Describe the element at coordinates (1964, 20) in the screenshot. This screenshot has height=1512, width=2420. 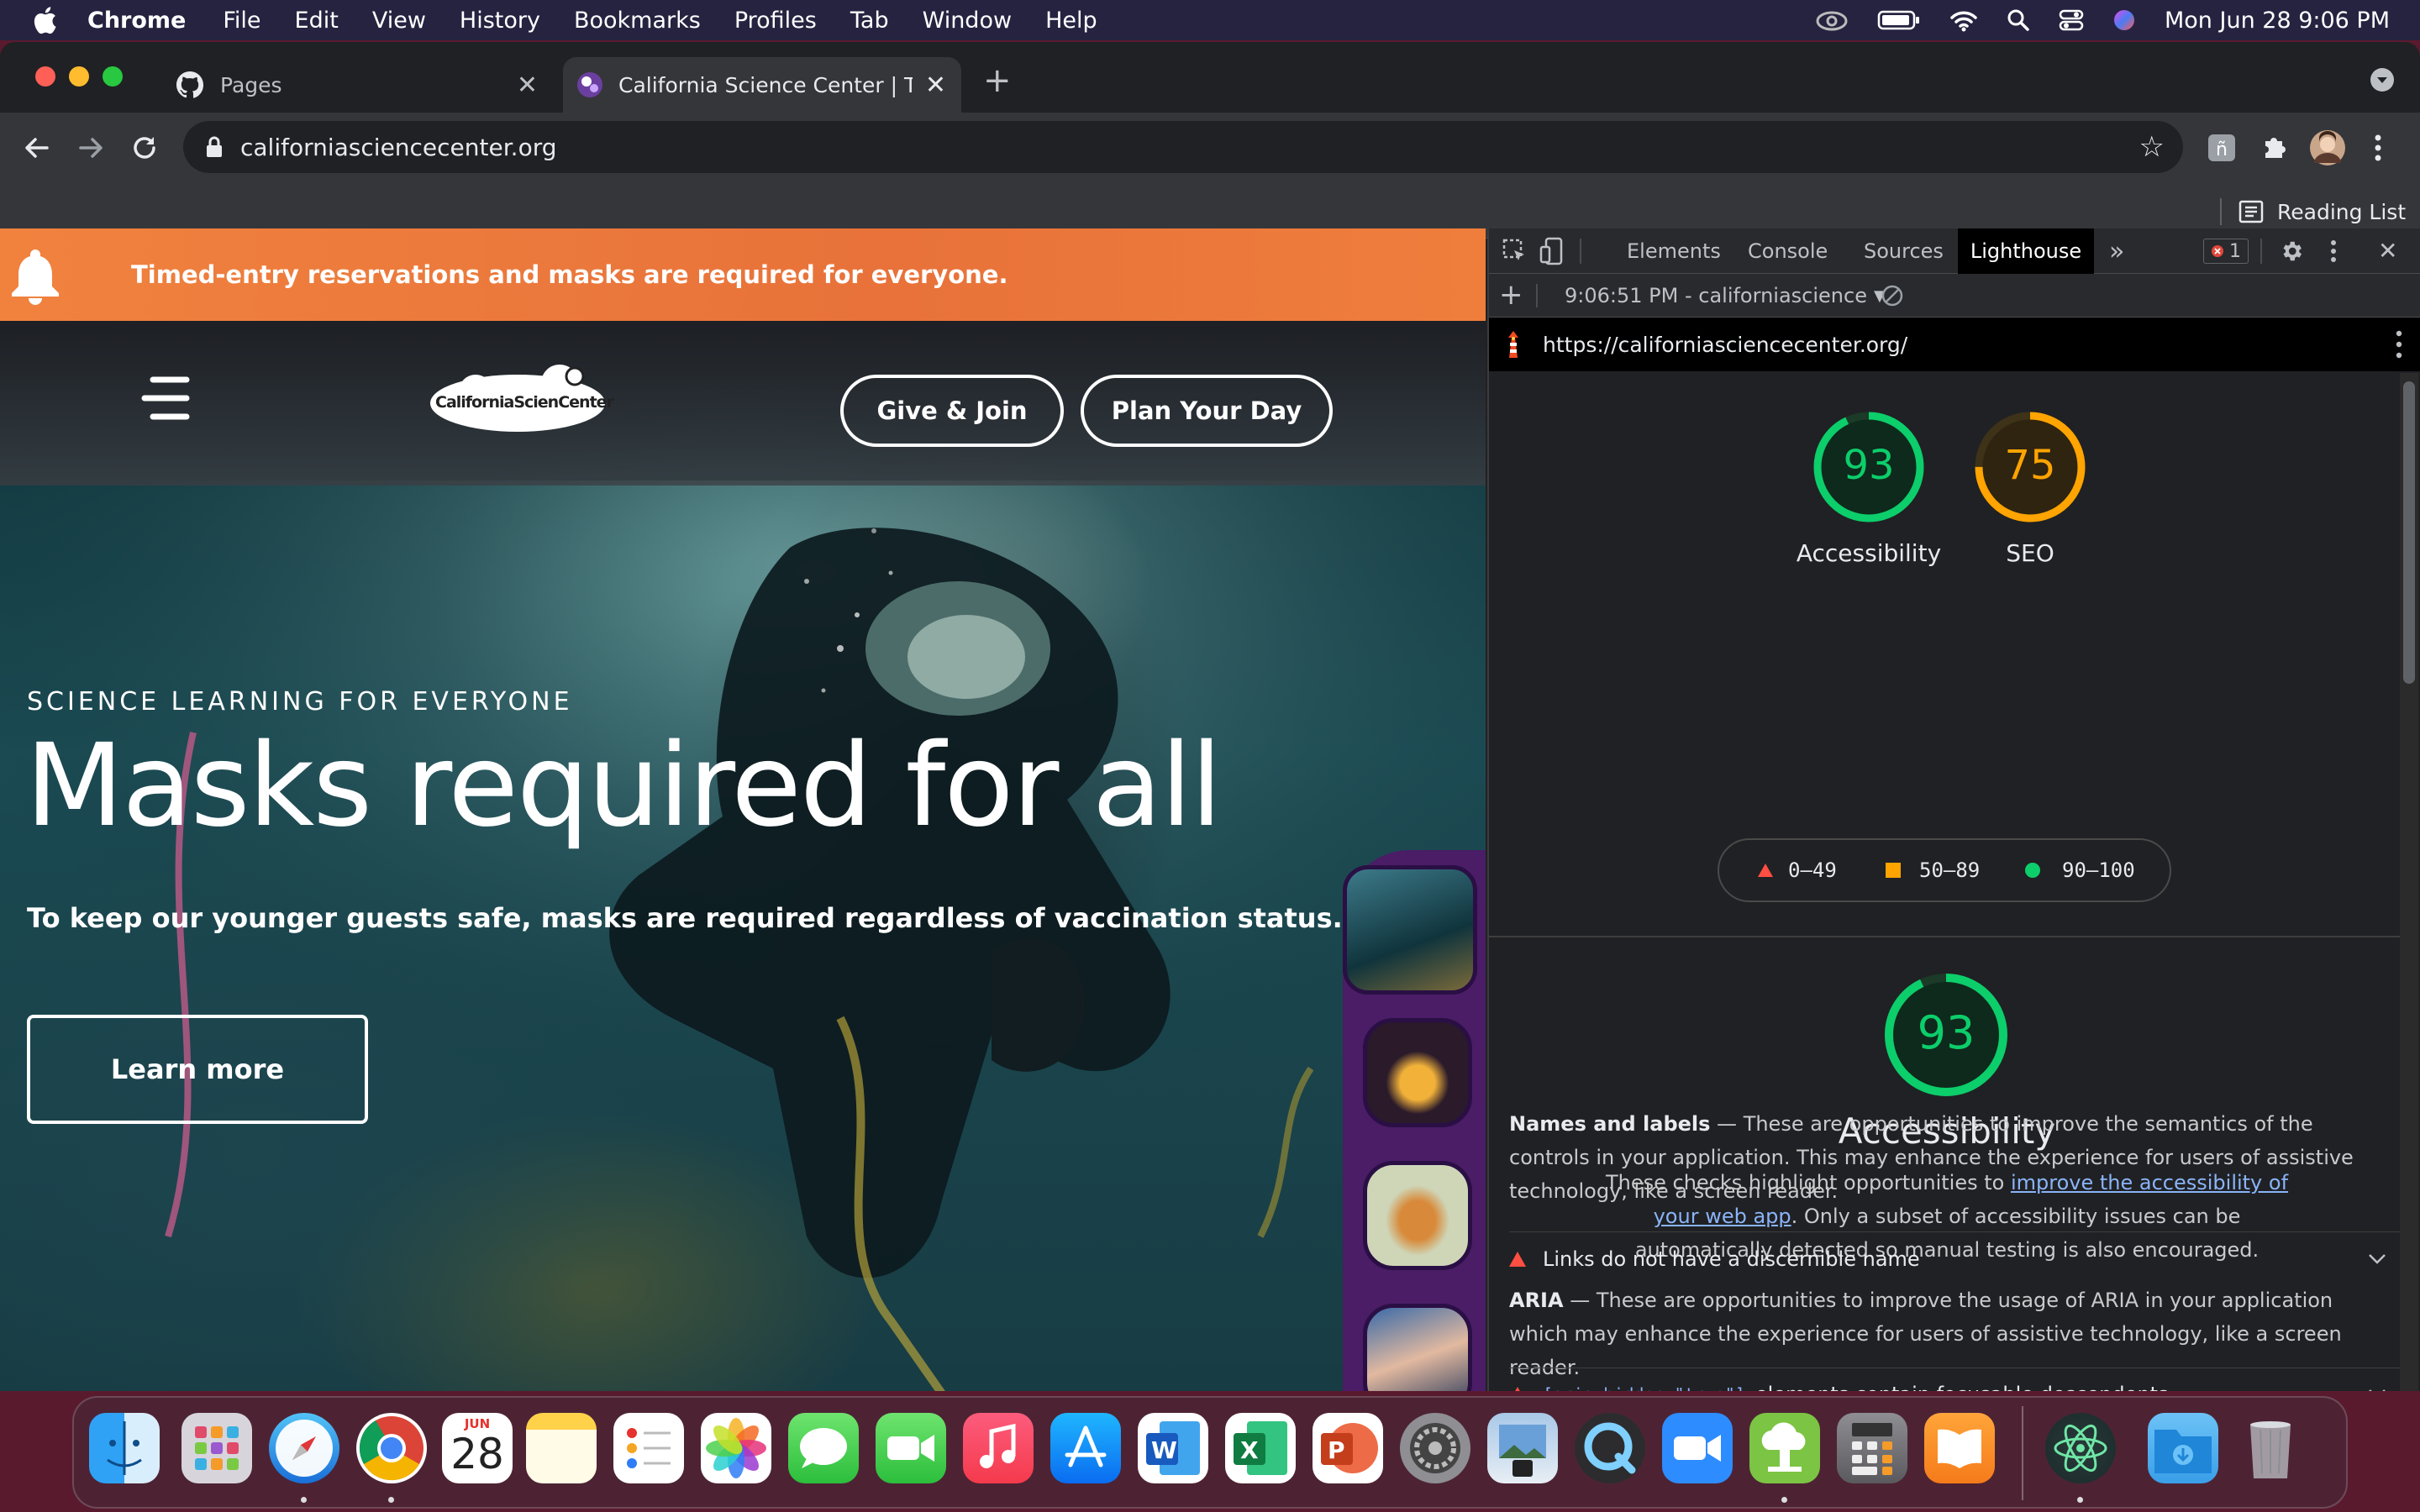
I see `wifi-icon` at that location.